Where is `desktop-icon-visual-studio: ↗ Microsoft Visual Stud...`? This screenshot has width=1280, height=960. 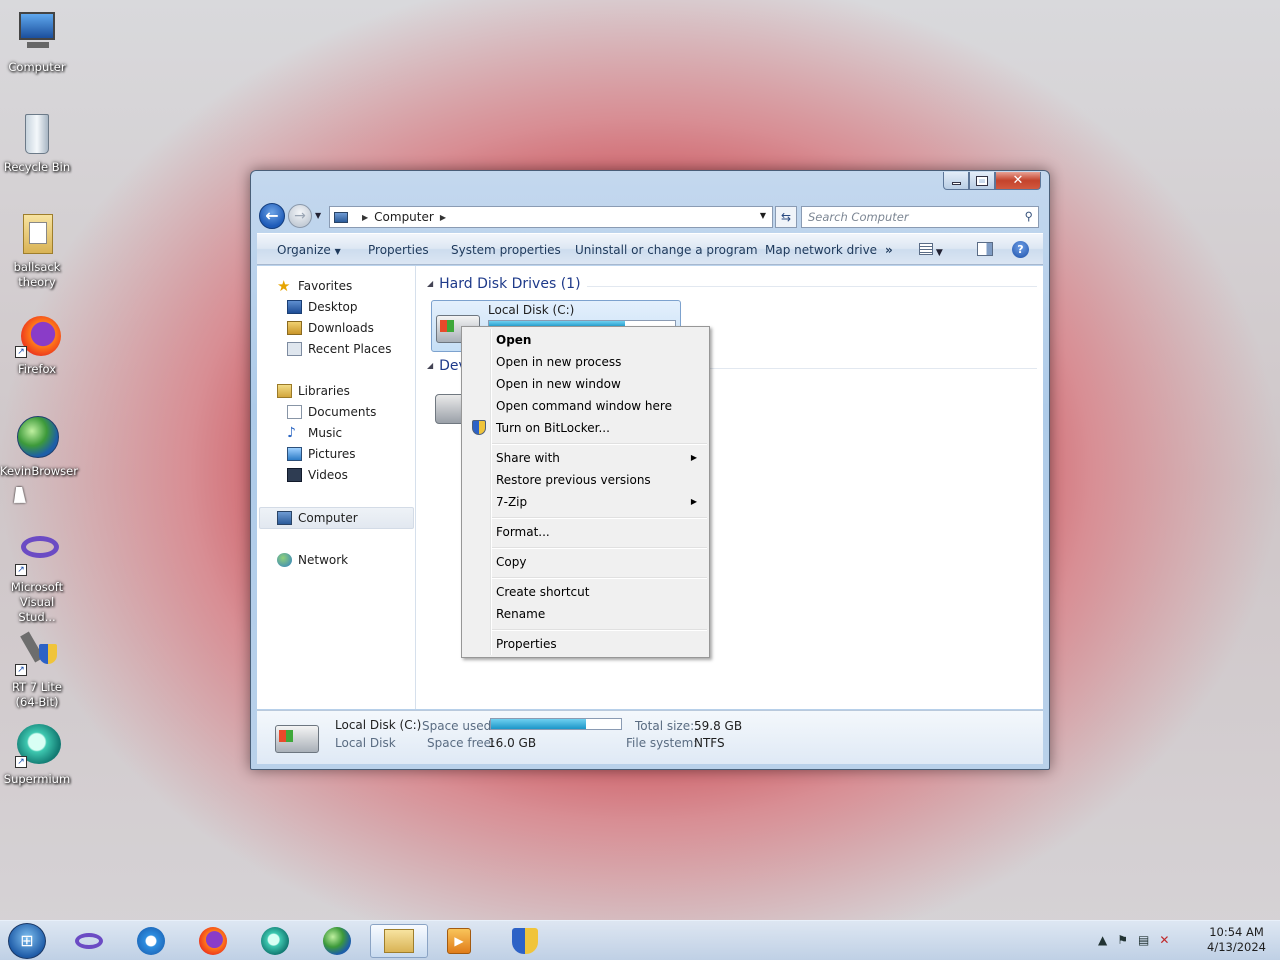
desktop-icon-visual-studio: ↗ Microsoft Visual Stud... is located at coordinates (37, 577).